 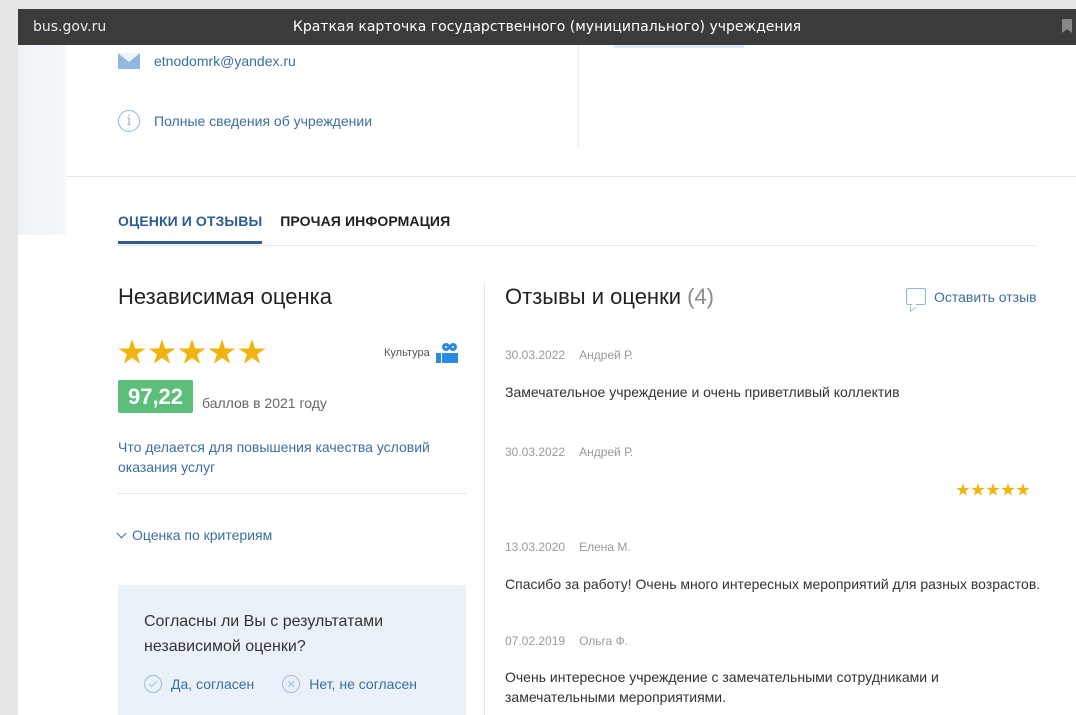 What do you see at coordinates (155, 396) in the screenshot?
I see `score-badge: 97,22` at bounding box center [155, 396].